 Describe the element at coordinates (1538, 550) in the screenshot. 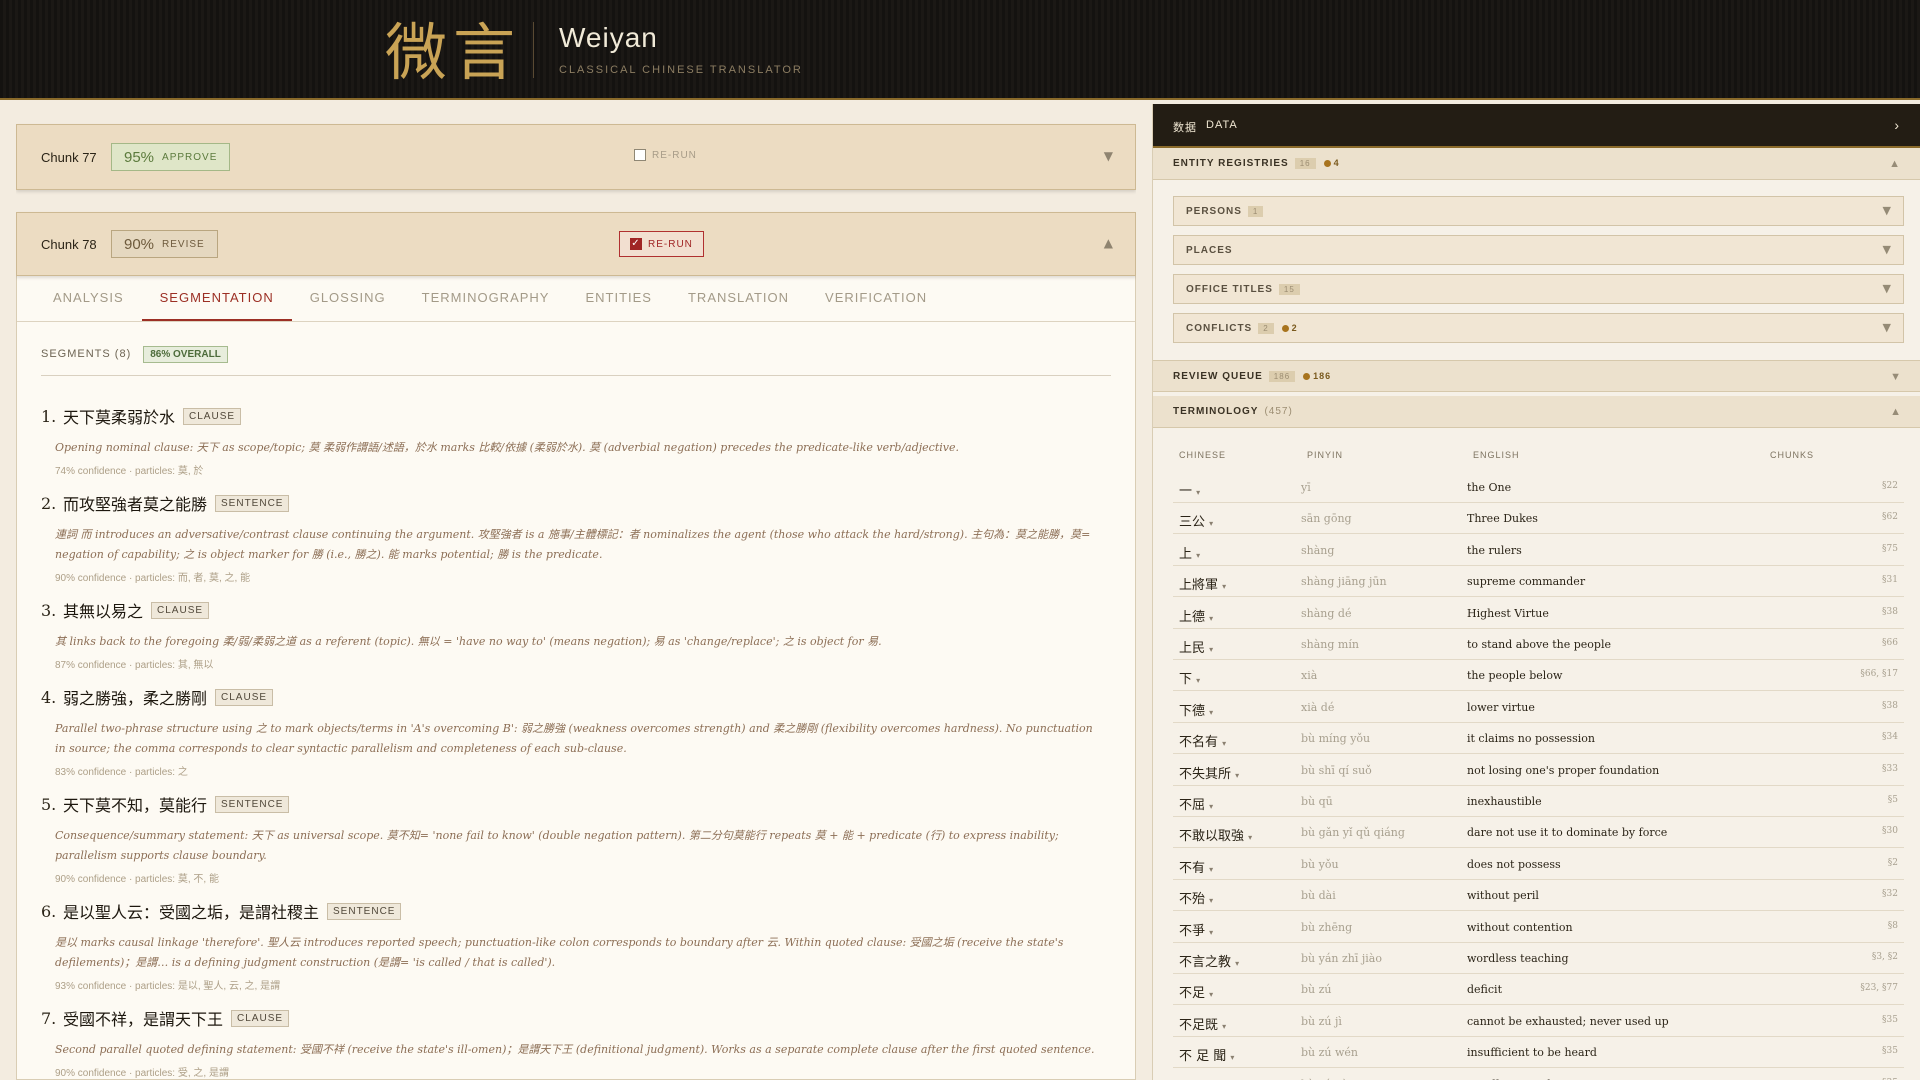

I see `table-row: 上 ▾ shàng the rulers §75` at that location.